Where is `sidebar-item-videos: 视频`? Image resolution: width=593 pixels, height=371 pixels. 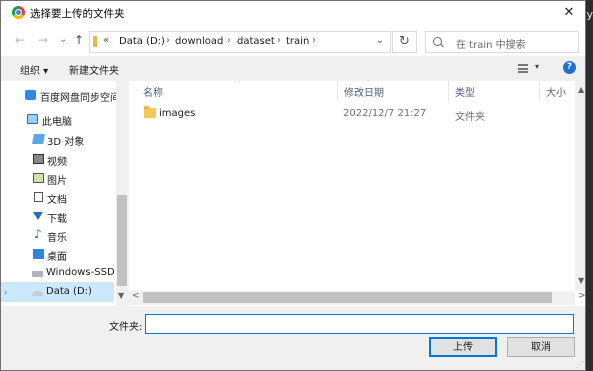
sidebar-item-videos: 视频 is located at coordinates (58, 159).